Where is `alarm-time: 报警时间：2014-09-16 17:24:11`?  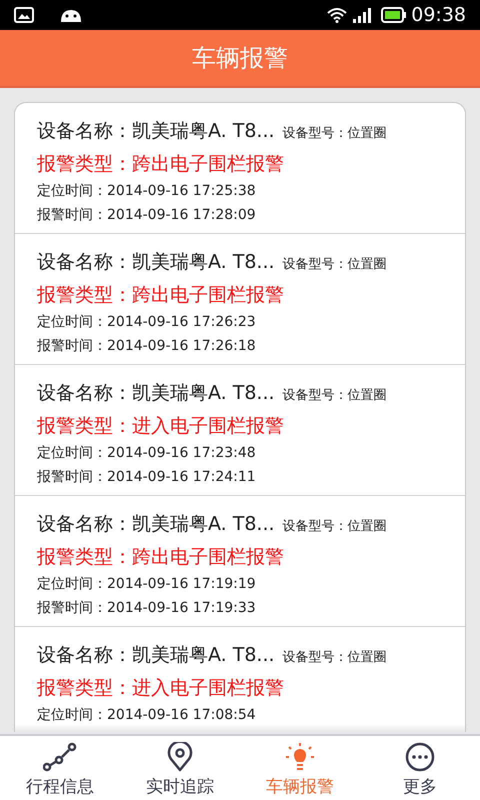 alarm-time: 报警时间：2014-09-16 17:24:11 is located at coordinates (147, 477).